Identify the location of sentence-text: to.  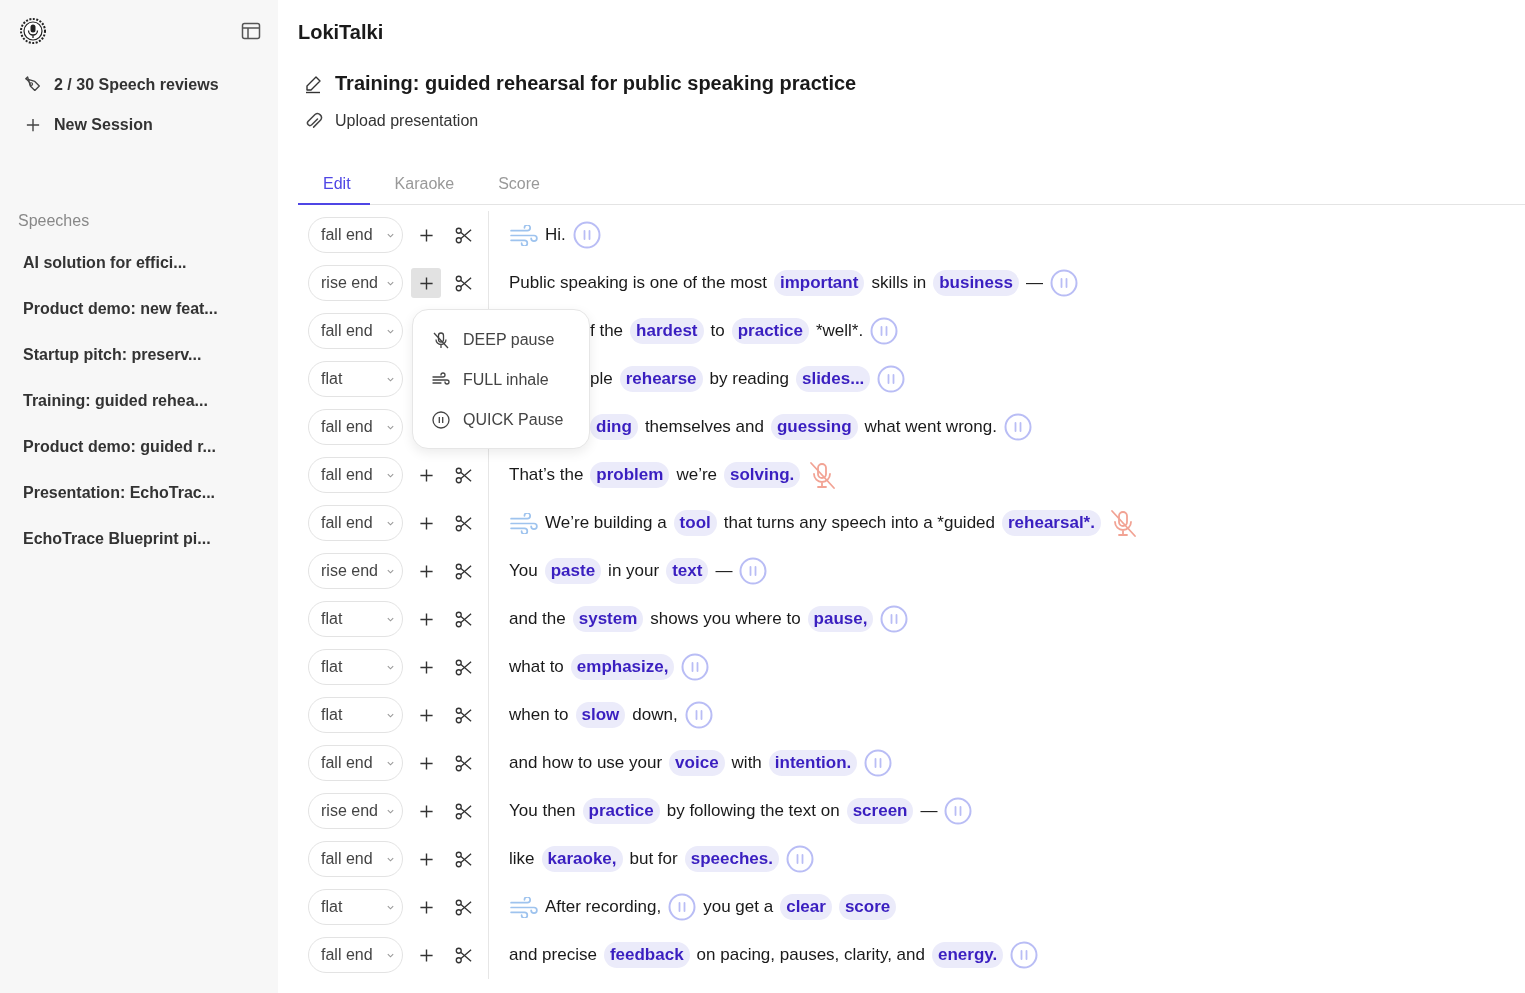
(717, 331).